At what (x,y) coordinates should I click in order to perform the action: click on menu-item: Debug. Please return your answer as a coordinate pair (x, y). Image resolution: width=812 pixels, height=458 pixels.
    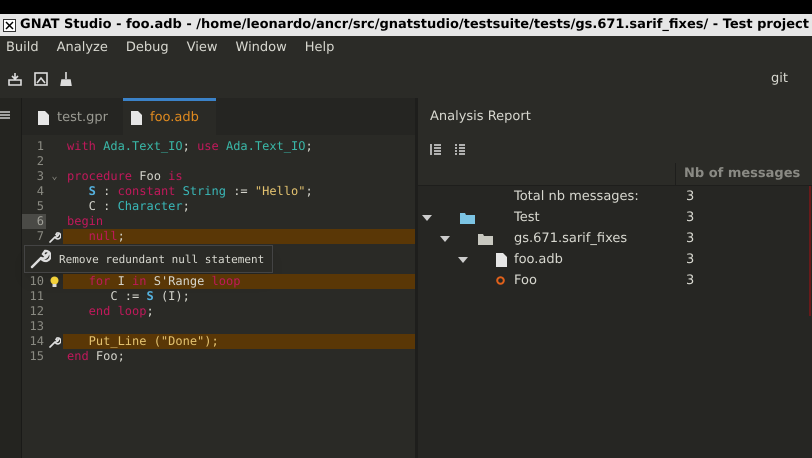
    Looking at the image, I should click on (147, 48).